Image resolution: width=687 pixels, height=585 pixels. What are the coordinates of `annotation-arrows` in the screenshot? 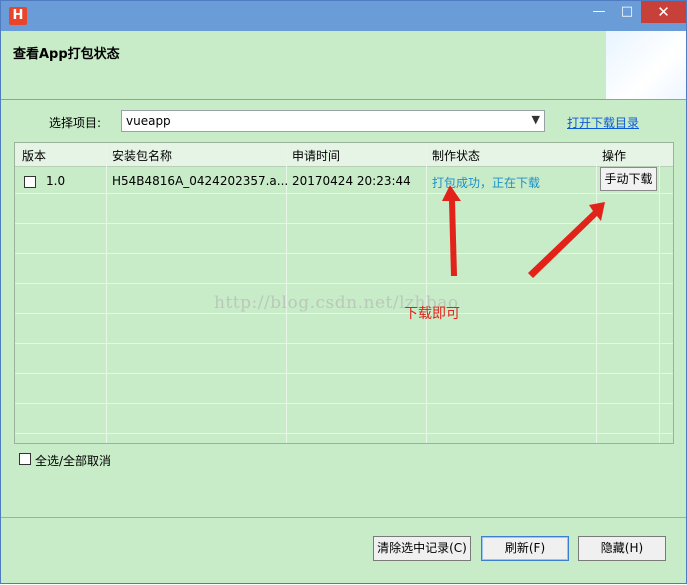 It's located at (523, 231).